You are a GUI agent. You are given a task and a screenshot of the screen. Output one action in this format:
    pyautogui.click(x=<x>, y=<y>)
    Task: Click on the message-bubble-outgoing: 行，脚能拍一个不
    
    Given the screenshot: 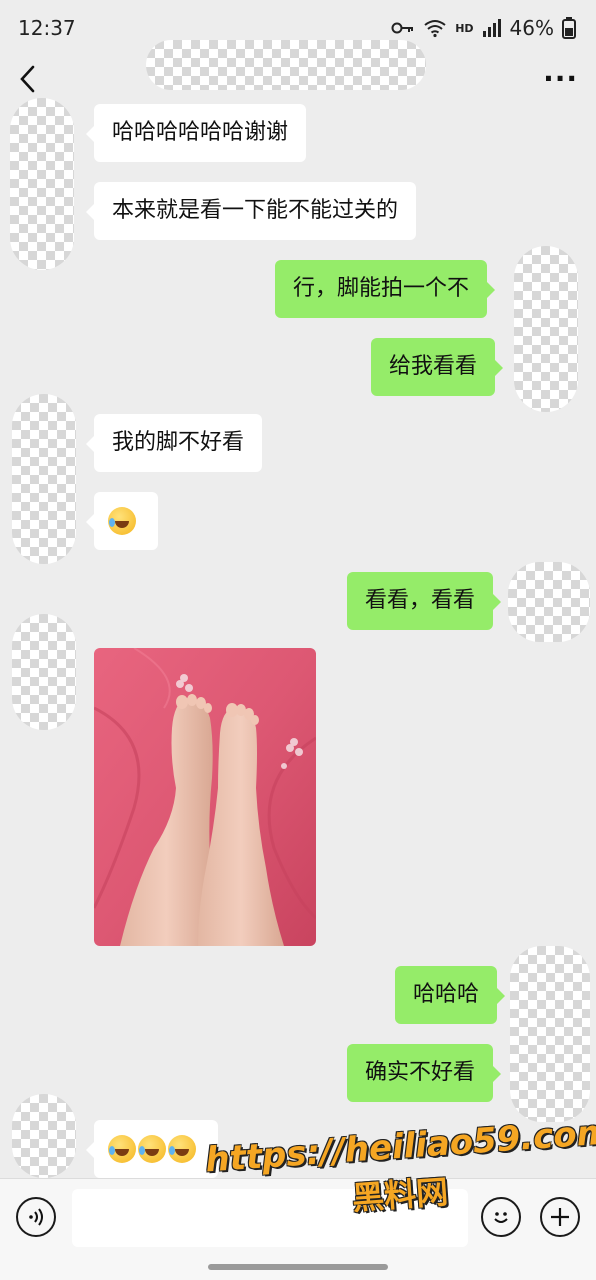 What is the action you would take?
    pyautogui.click(x=385, y=289)
    